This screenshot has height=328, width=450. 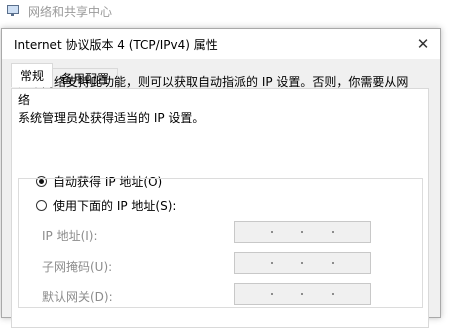 I want to click on ip-address-input, so click(x=302, y=232).